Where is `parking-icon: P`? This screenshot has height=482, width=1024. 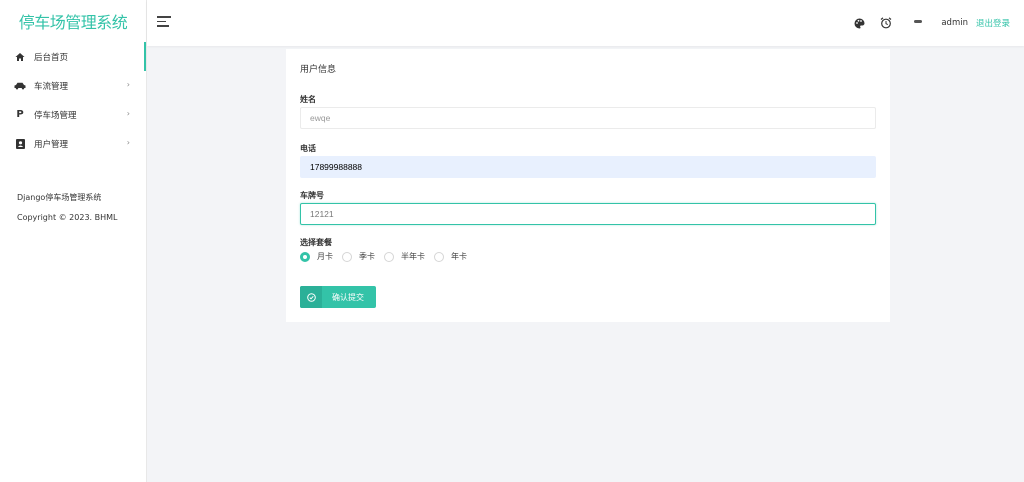
parking-icon: P is located at coordinates (20, 114).